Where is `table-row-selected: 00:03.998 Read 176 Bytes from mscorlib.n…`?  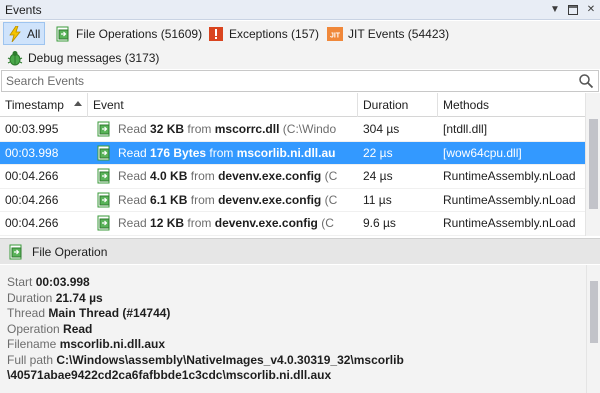 table-row-selected: 00:03.998 Read 176 Bytes from mscorlib.n… is located at coordinates (292, 153).